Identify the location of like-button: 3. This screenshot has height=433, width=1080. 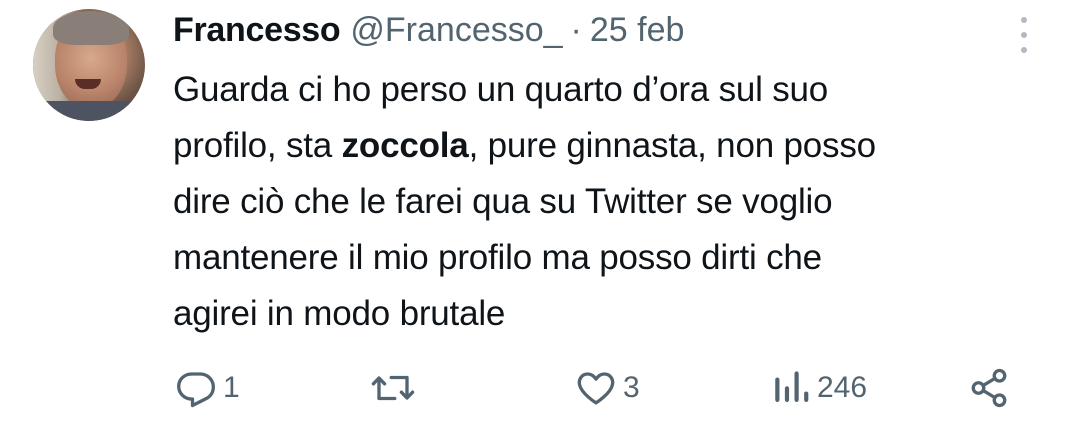
(607, 388).